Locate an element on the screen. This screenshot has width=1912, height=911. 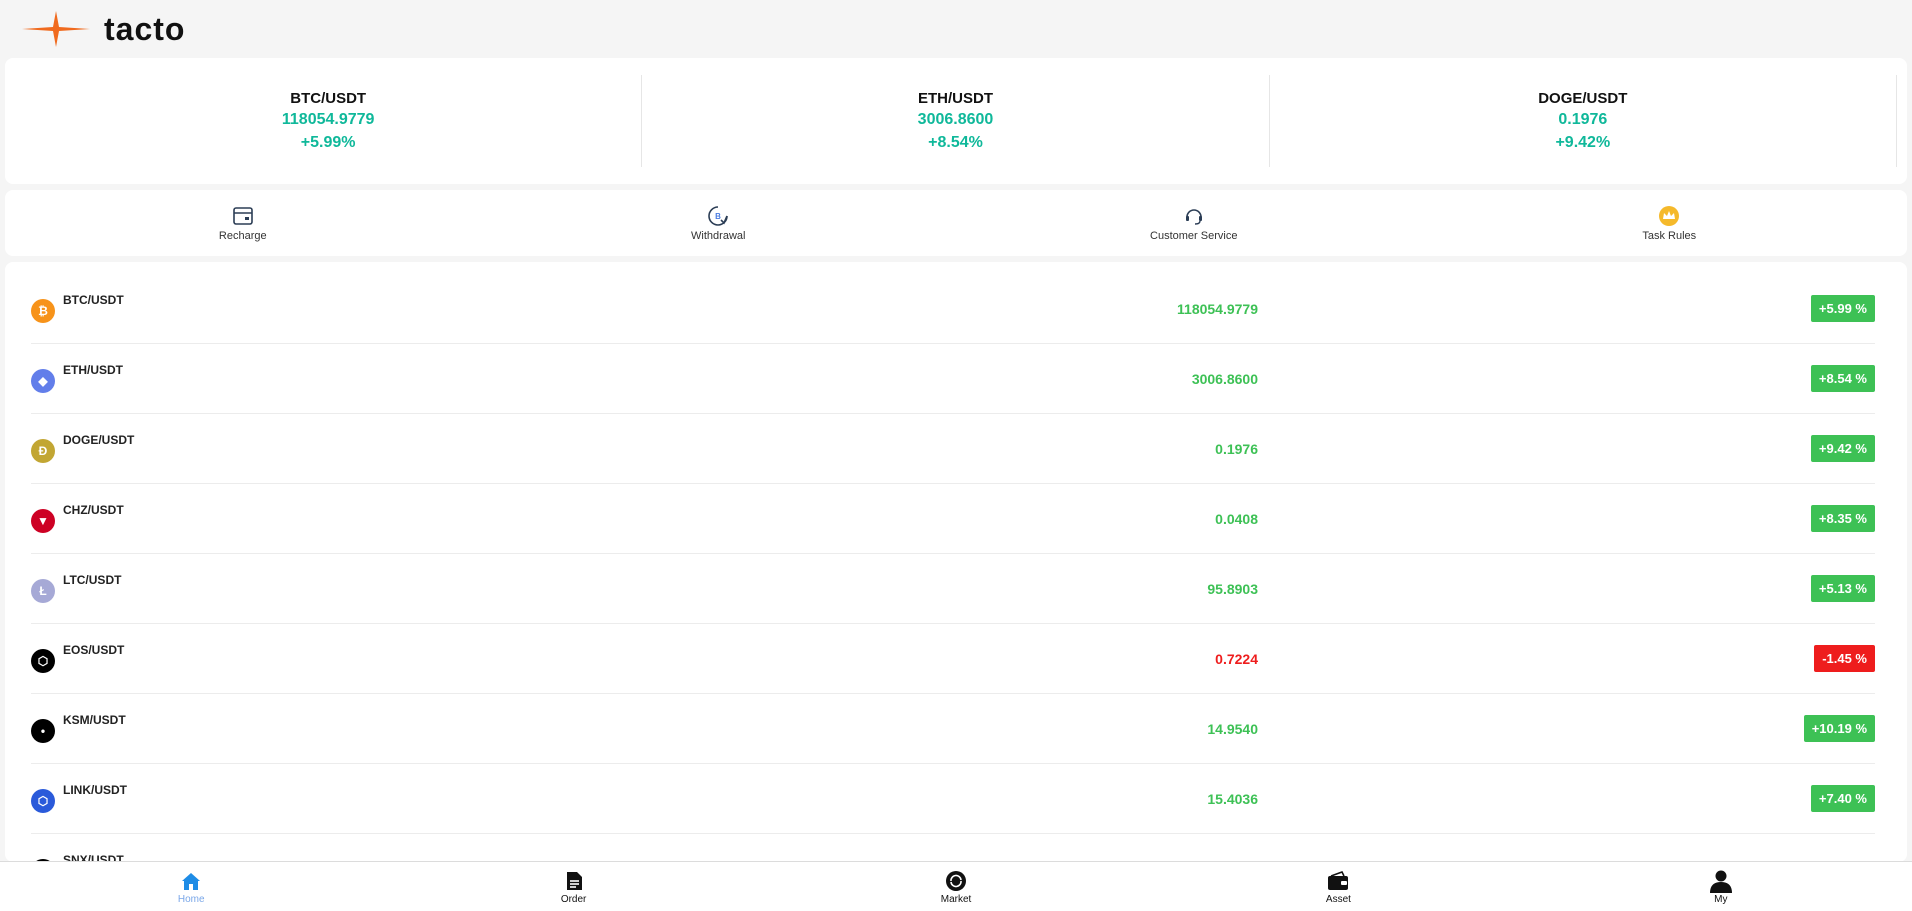
bitcoin-withdraw-icon: B is located at coordinates (718, 216).